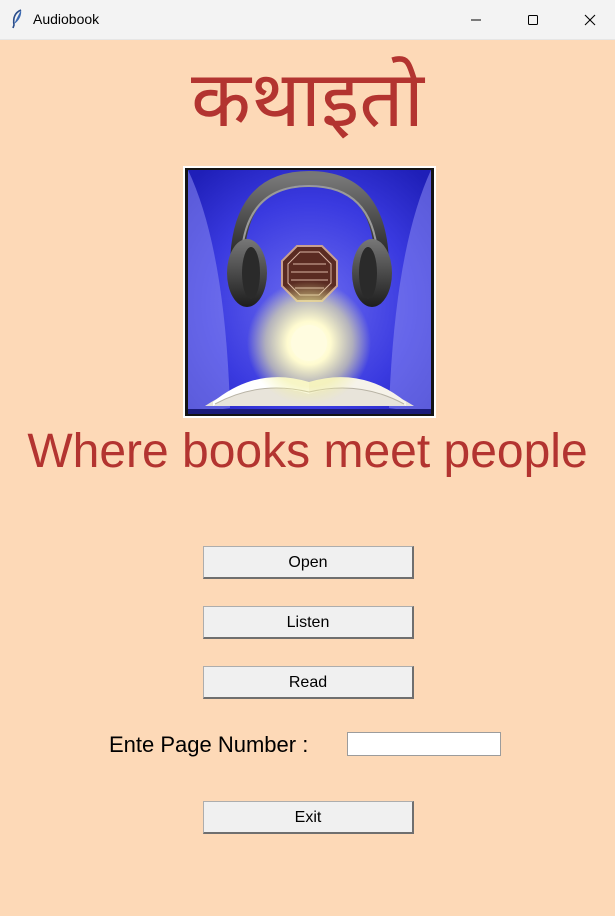 This screenshot has height=916, width=615. What do you see at coordinates (308, 562) in the screenshot?
I see `open-button: Open` at bounding box center [308, 562].